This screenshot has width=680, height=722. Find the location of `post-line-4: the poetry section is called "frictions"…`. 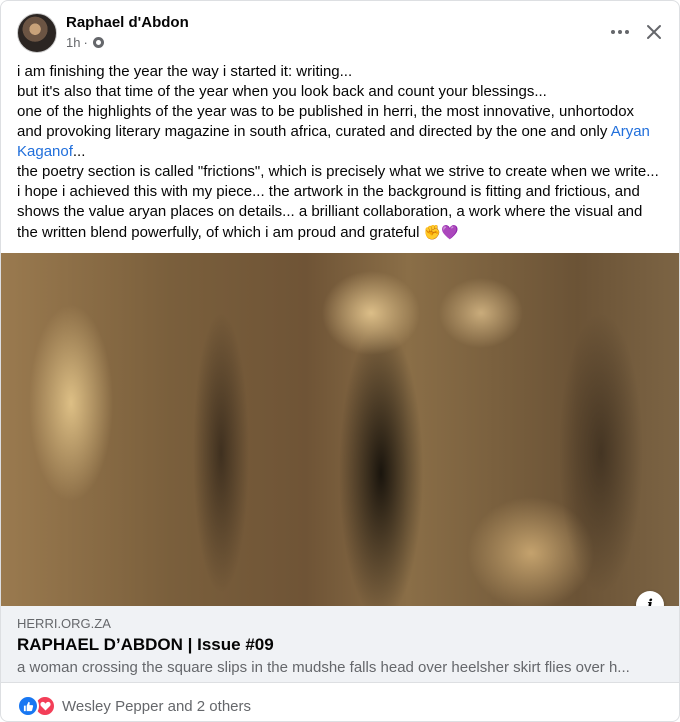

post-line-4: the poetry section is called "frictions"… is located at coordinates (340, 202).